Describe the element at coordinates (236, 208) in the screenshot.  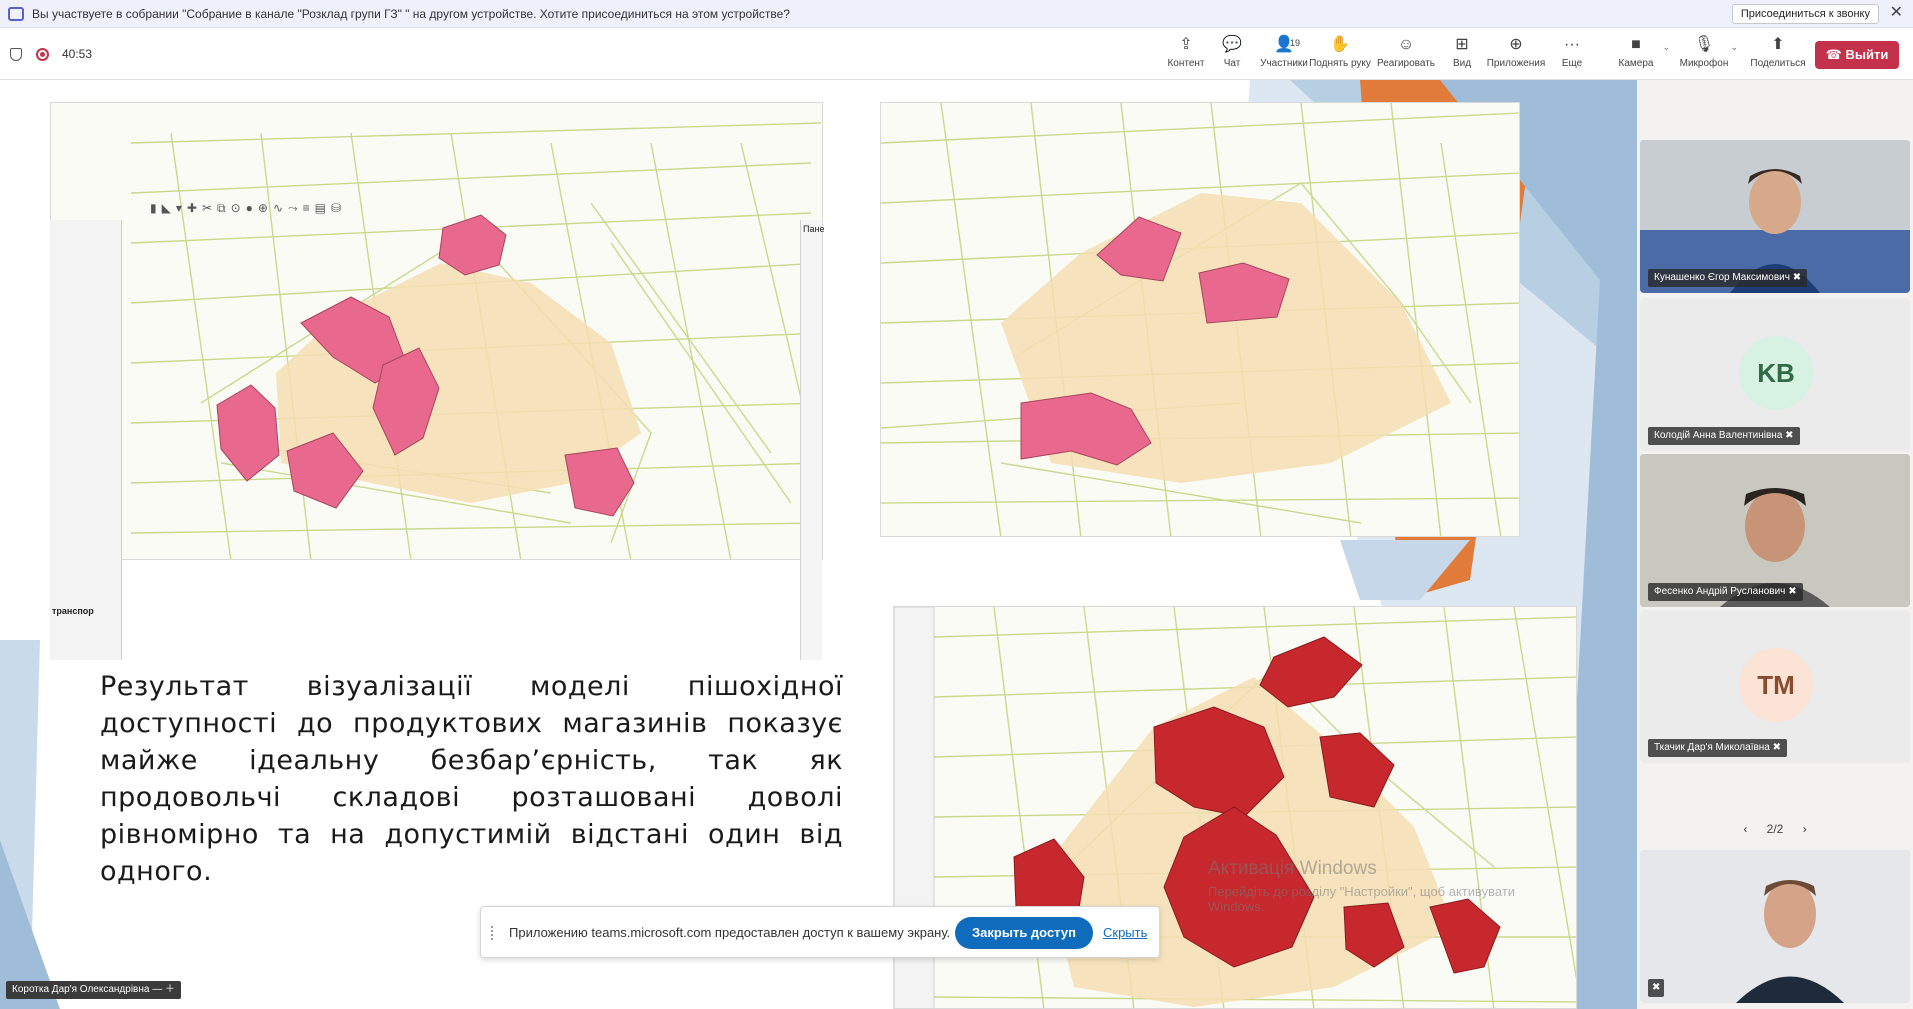
I see `qgis-tool-icon: ⊙` at that location.